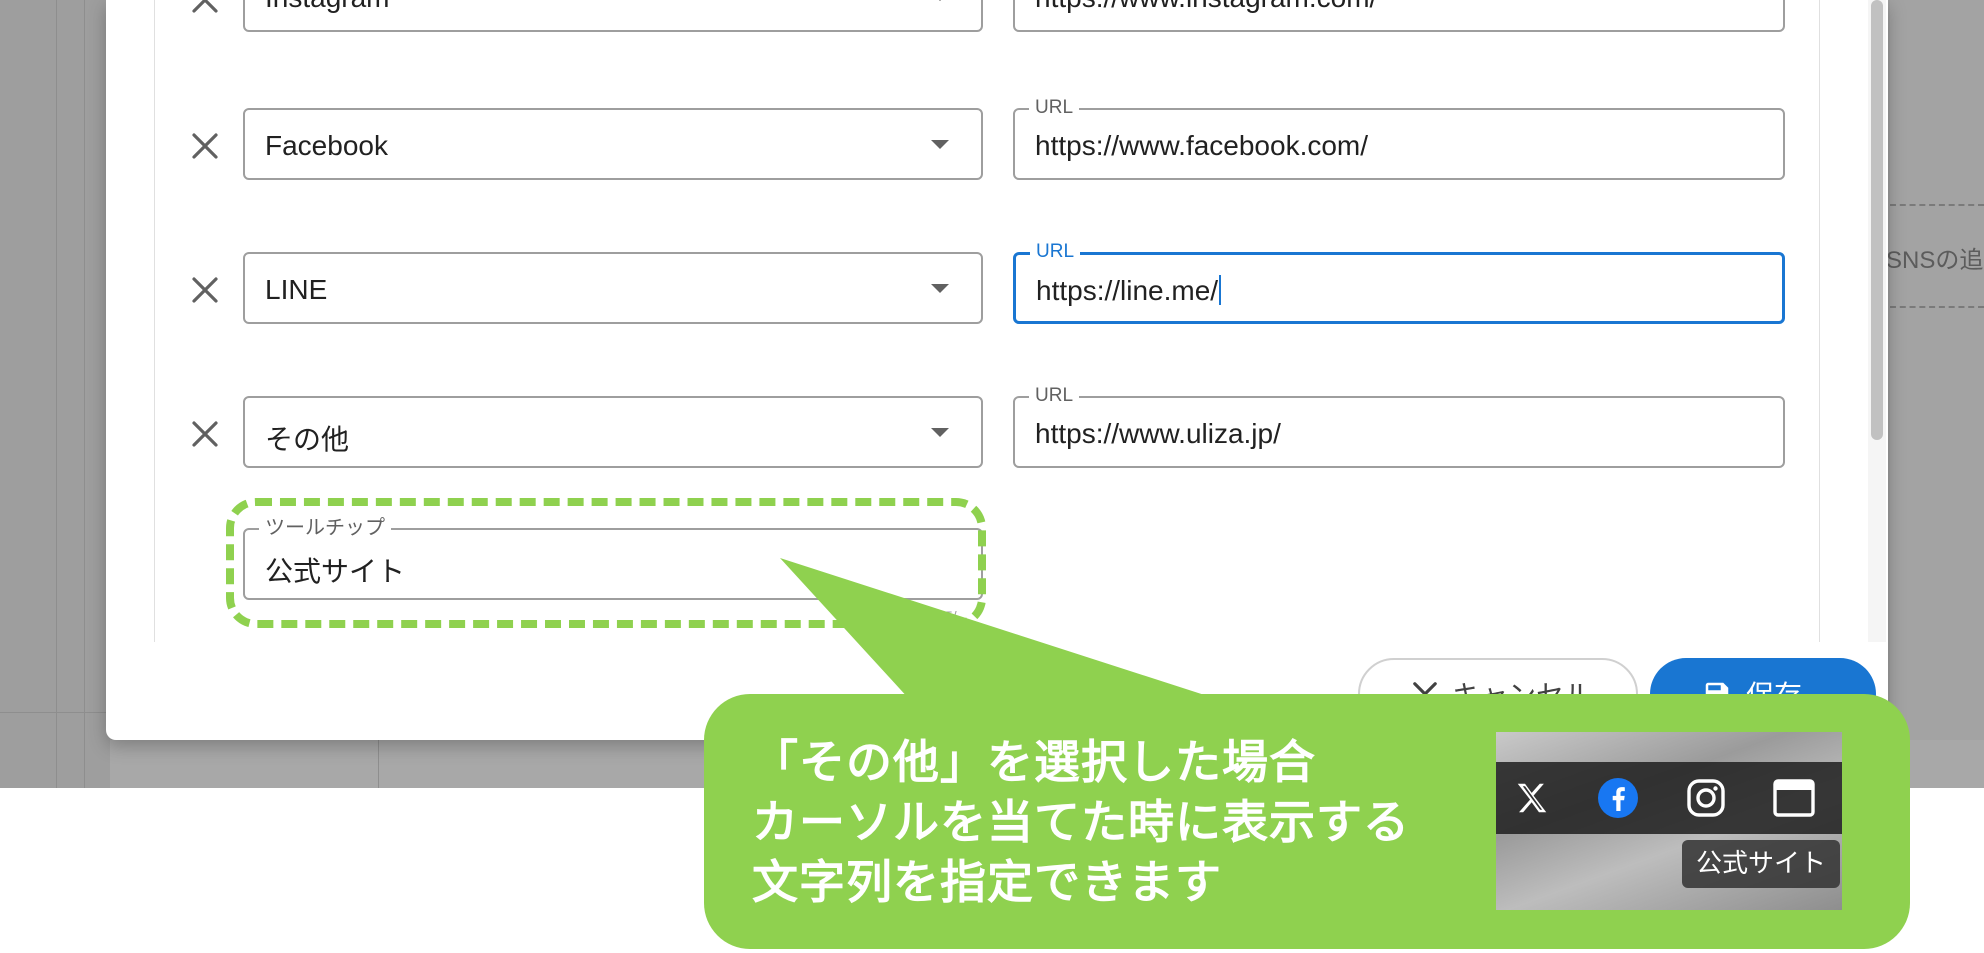 This screenshot has height=953, width=1984. Describe the element at coordinates (987, 428) in the screenshot. I see `sns-row-other: その他 URL https://www.uliza.jp/` at that location.